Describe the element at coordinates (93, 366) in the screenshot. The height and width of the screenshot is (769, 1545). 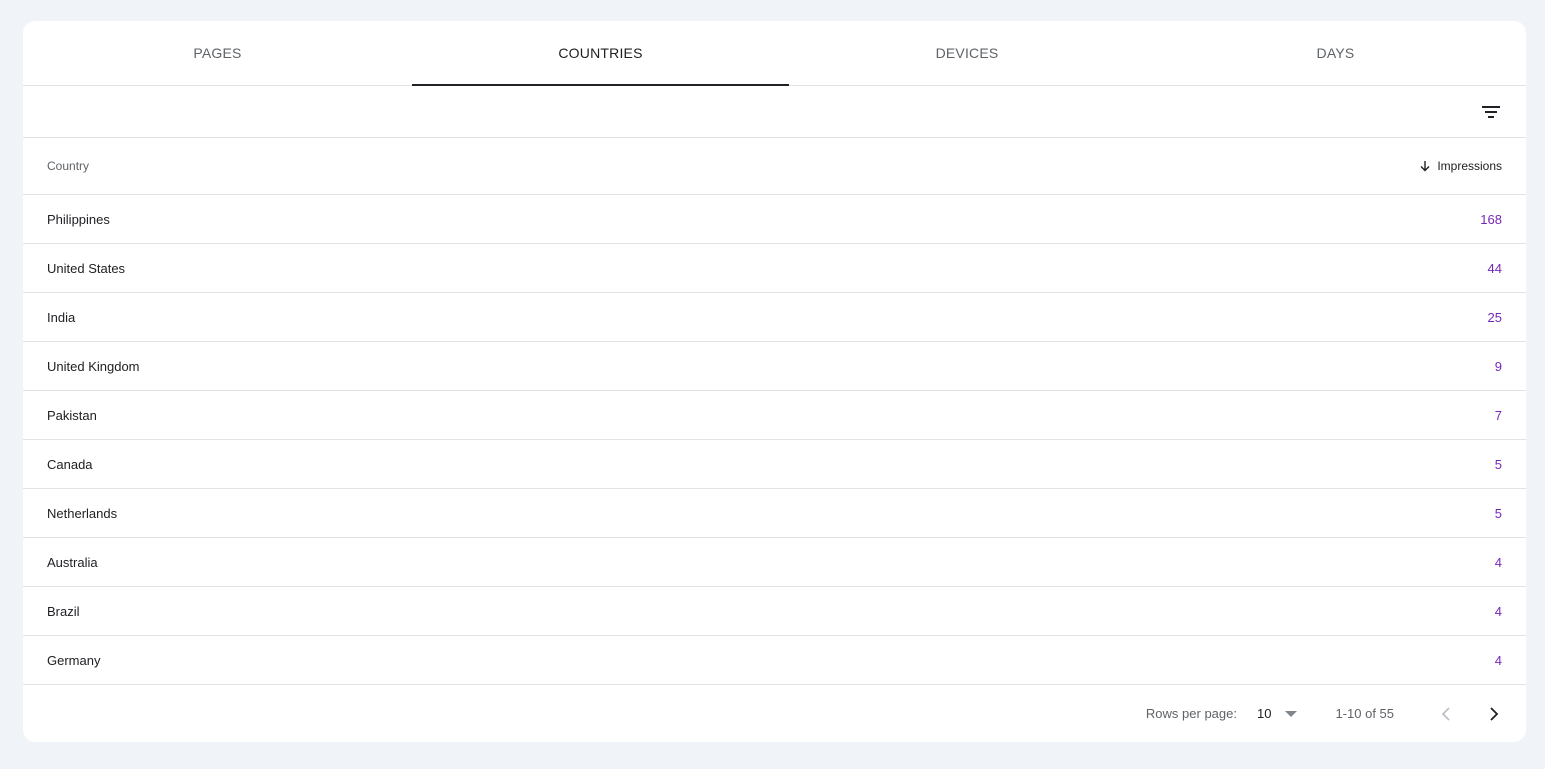
I see `country-cell: United Kingdom` at that location.